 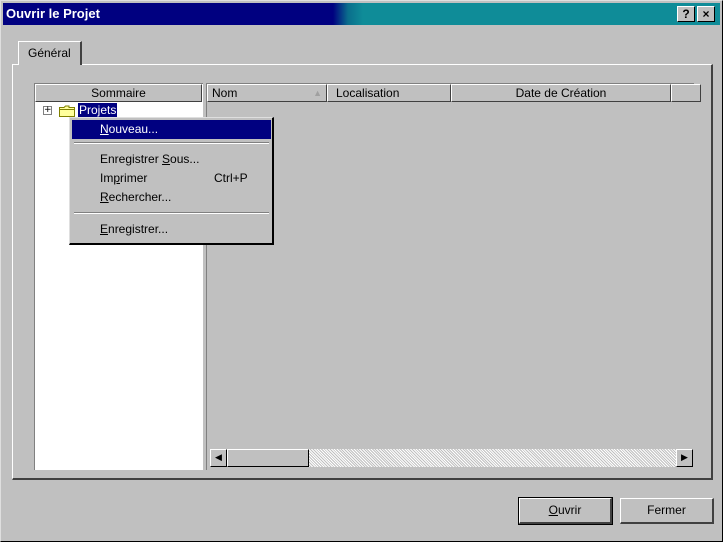 I want to click on tab-general: Général, so click(x=50, y=53).